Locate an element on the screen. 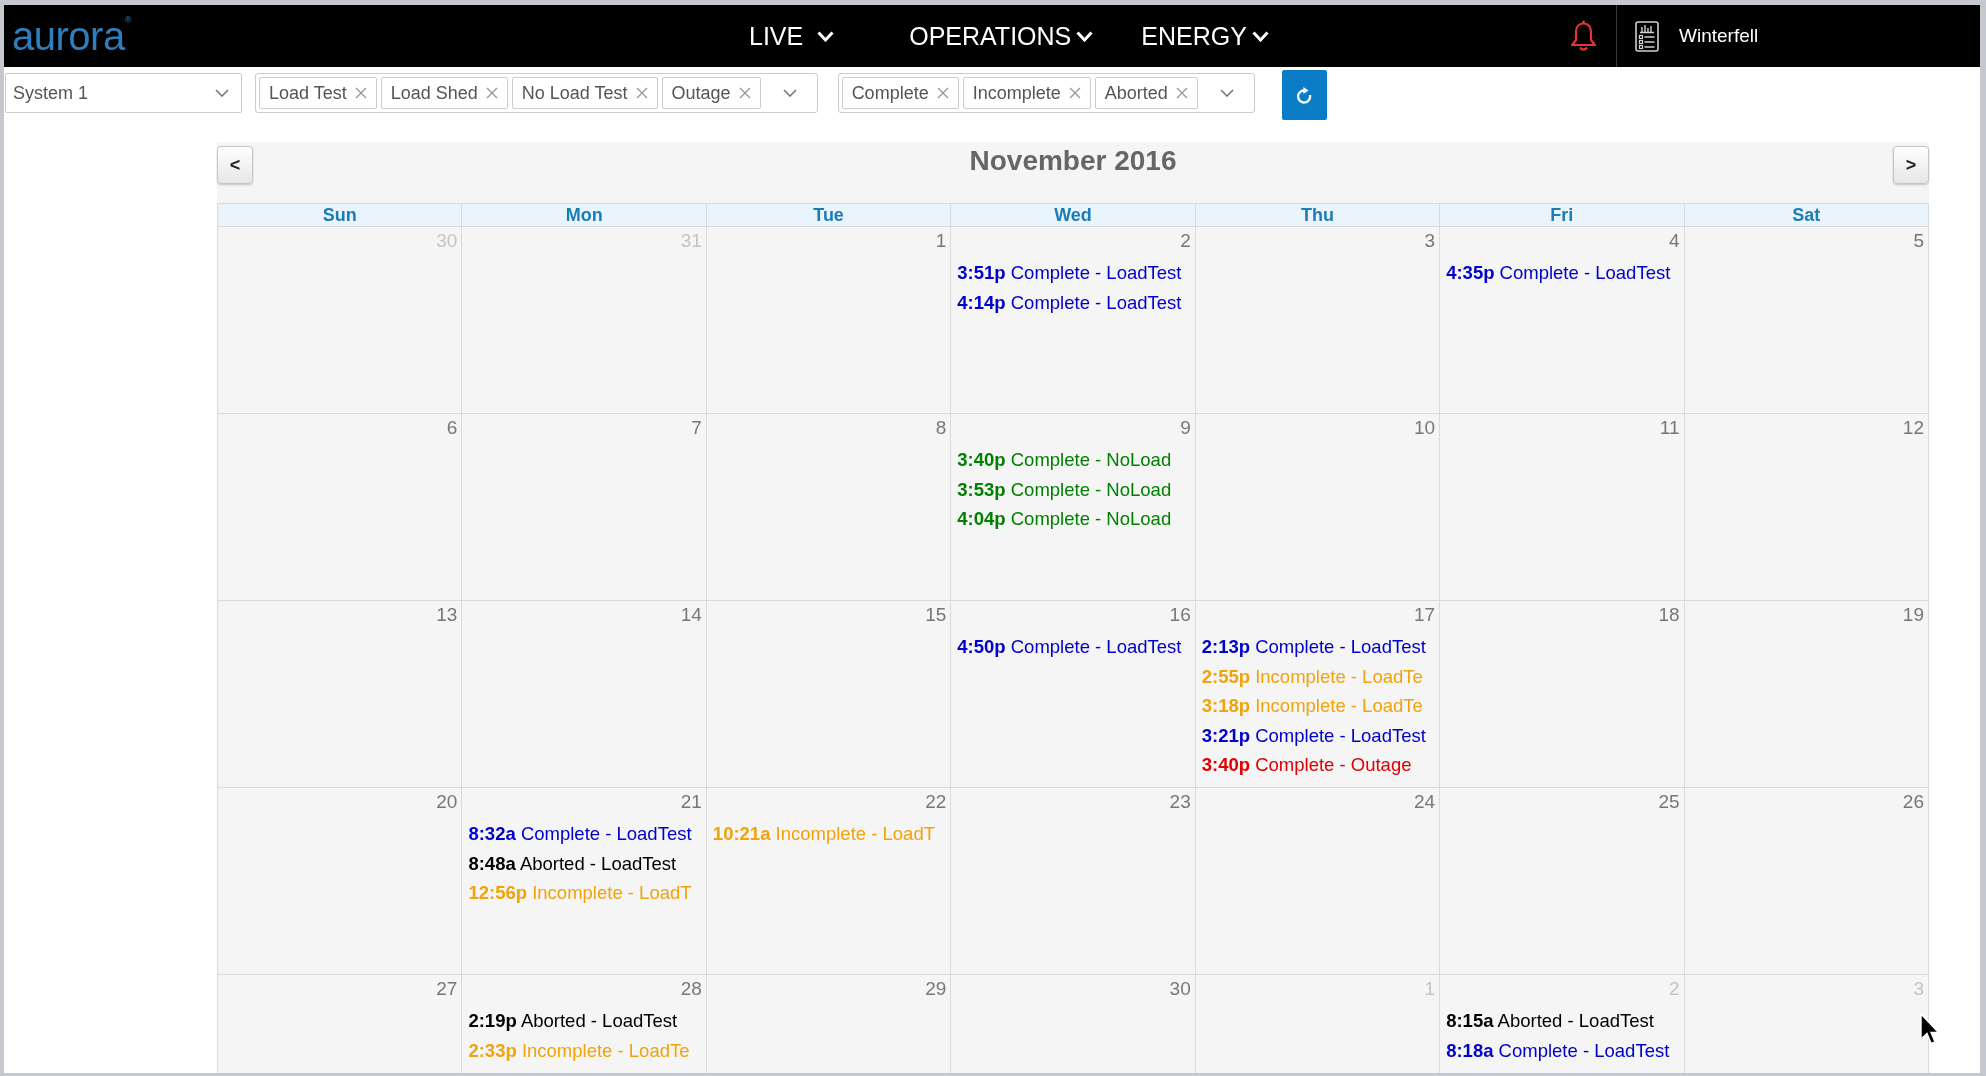 The width and height of the screenshot is (1986, 1076). day-cell: 23 is located at coordinates (1072, 880).